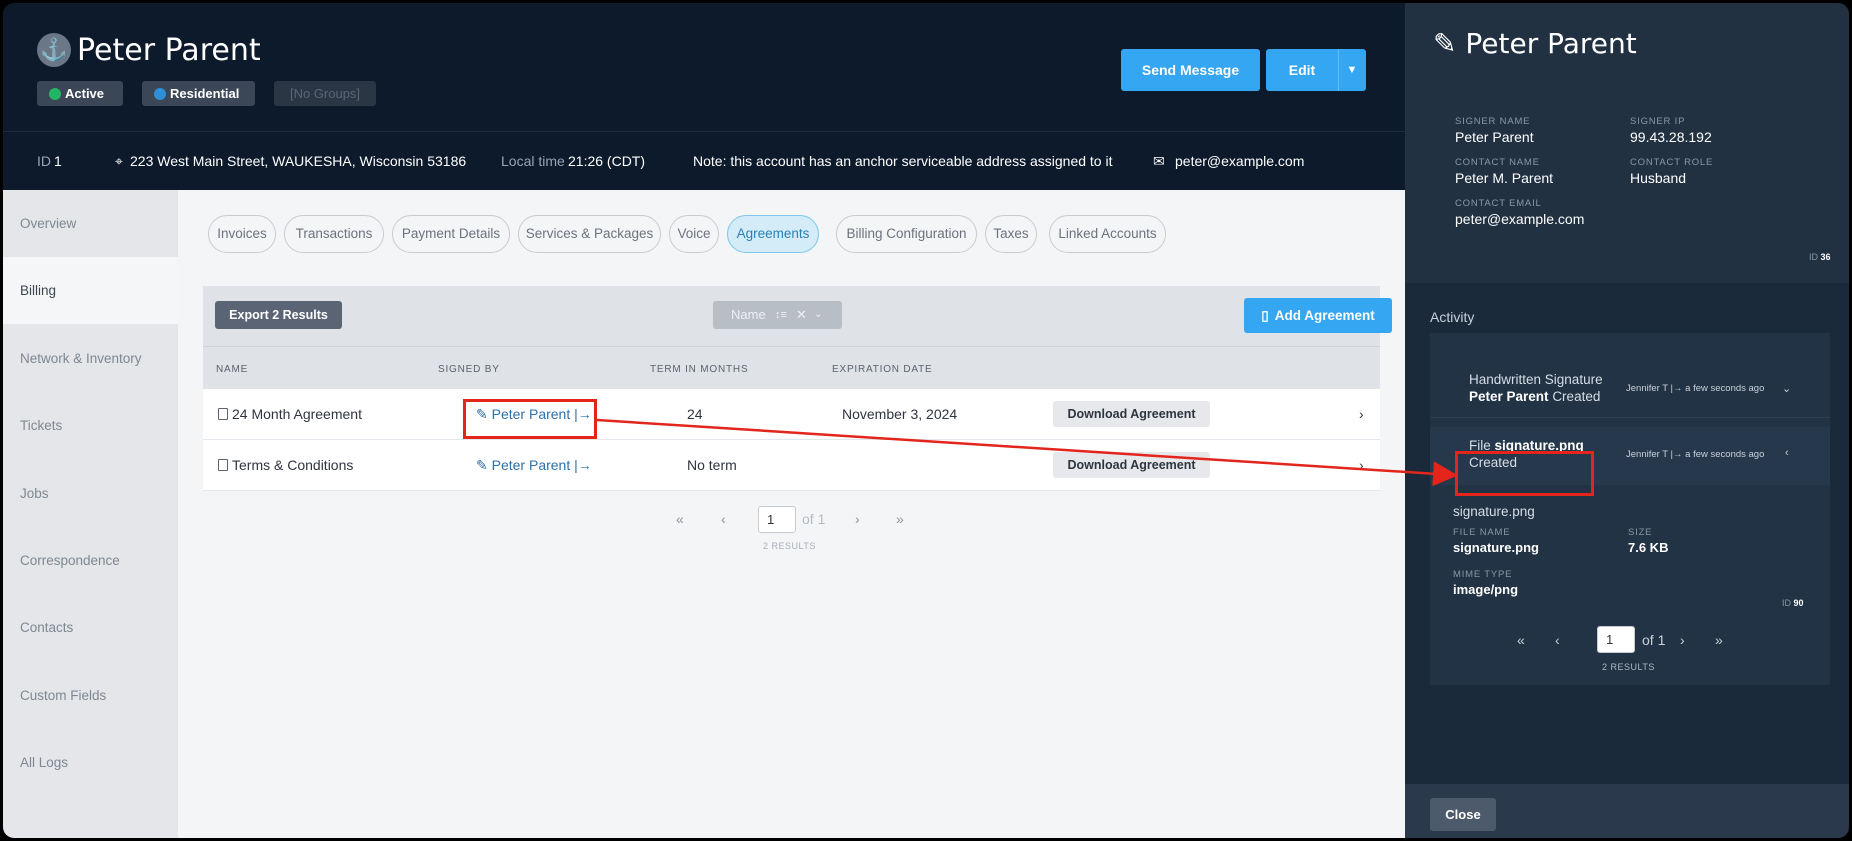 The image size is (1852, 841). Describe the element at coordinates (90, 493) in the screenshot. I see `sidebar-item-jobs: Jobs` at that location.